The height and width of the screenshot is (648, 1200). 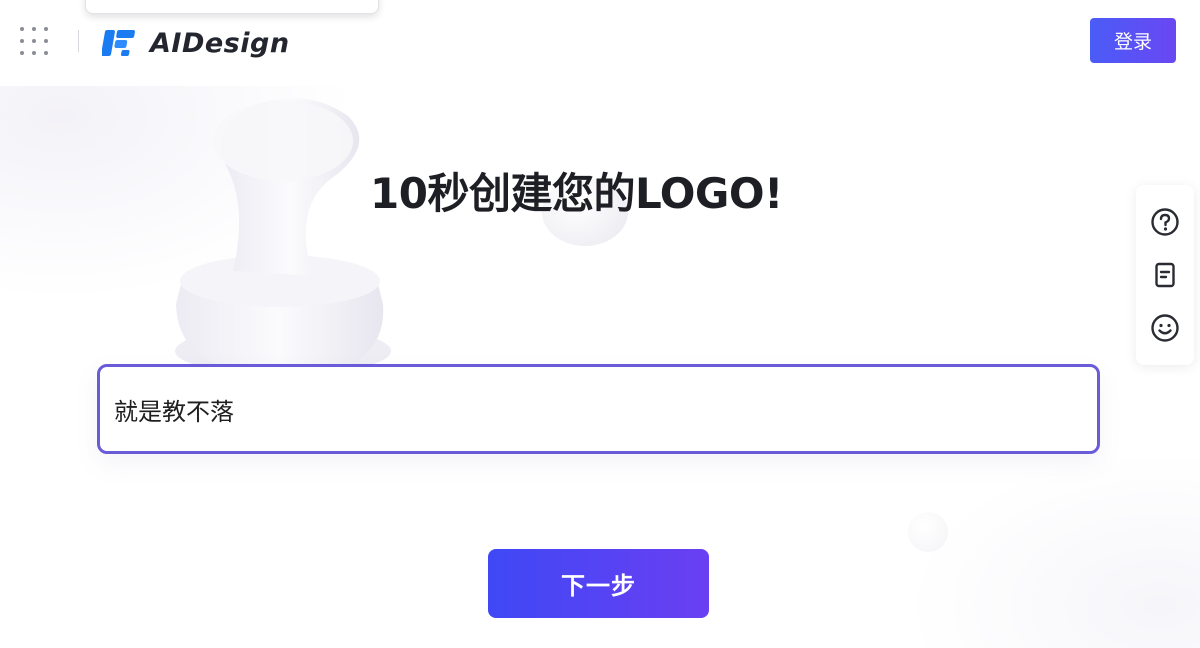 I want to click on page-title: 10秒创建您的LOGO!, so click(x=576, y=193).